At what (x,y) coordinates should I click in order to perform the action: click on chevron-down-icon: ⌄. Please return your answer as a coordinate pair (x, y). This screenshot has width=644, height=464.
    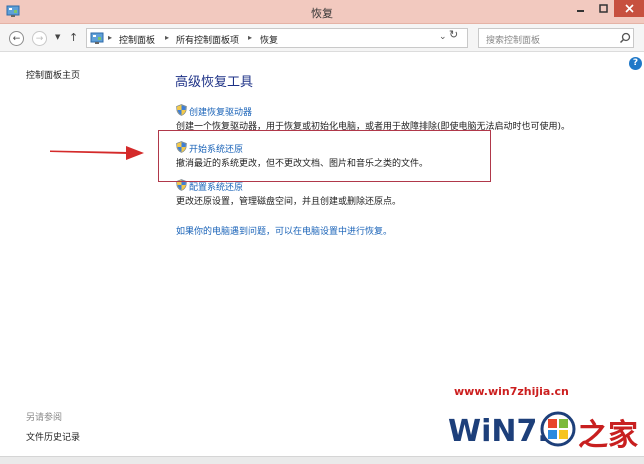
    Looking at the image, I should click on (443, 37).